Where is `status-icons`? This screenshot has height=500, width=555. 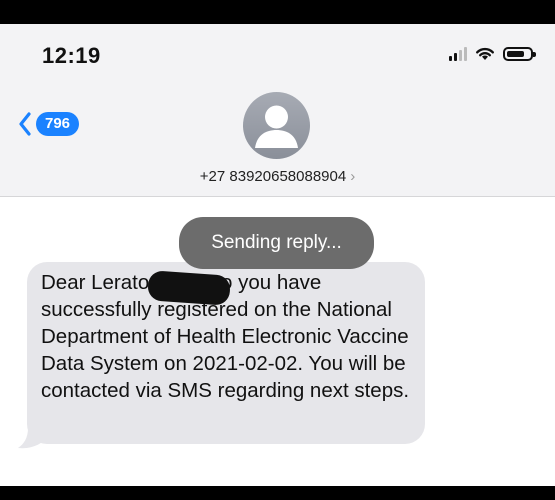 status-icons is located at coordinates (492, 53).